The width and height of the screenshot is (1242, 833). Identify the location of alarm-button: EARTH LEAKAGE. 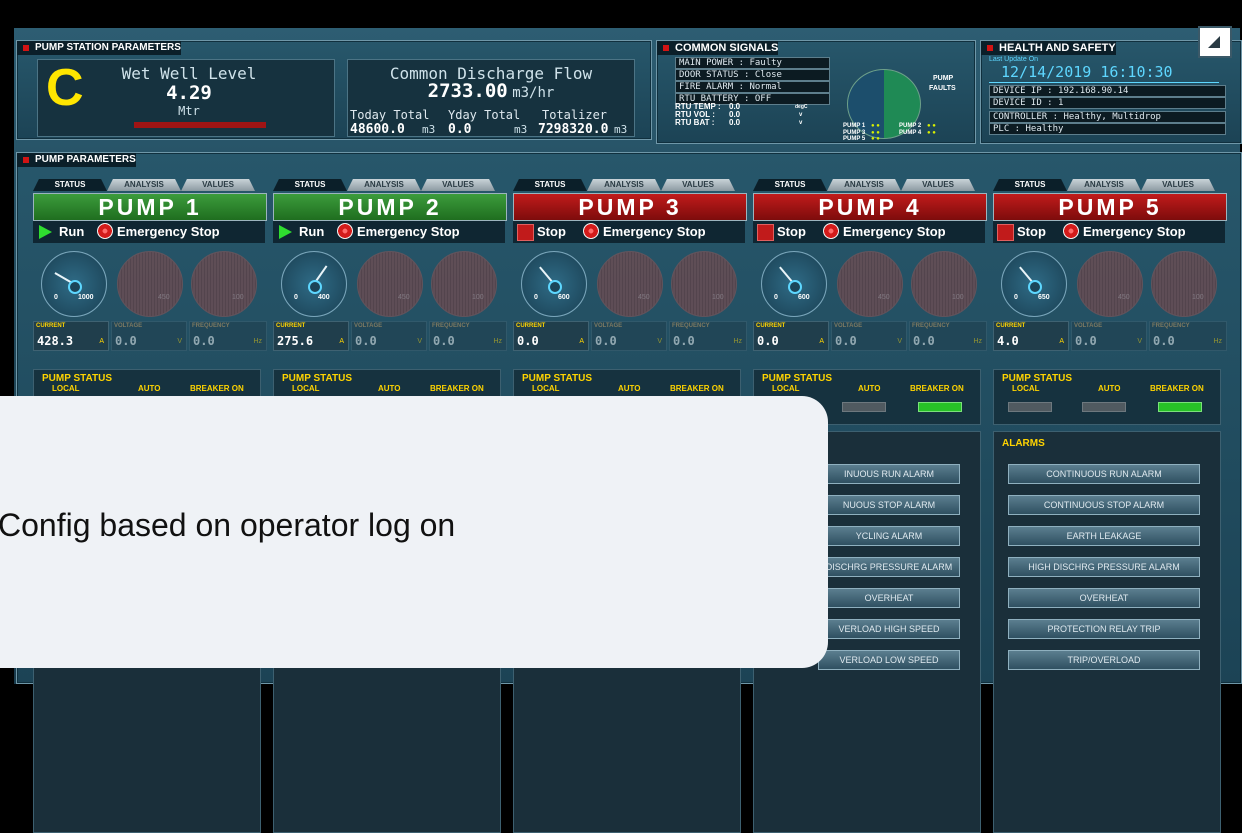
(1104, 536).